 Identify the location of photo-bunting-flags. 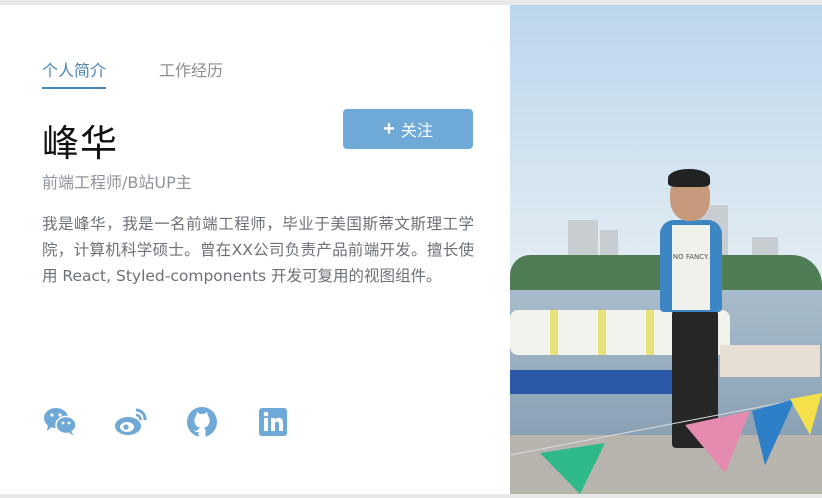
(666, 443).